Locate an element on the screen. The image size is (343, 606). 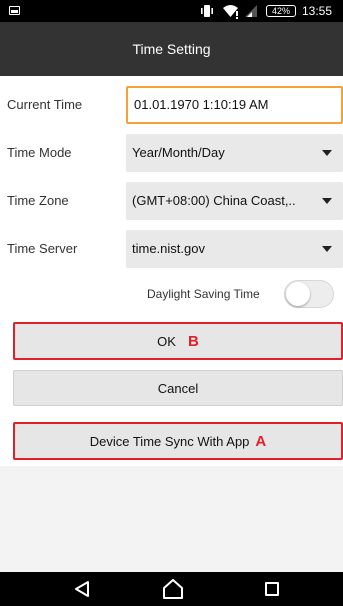
time-mode-select: Year/Month/Day is located at coordinates (234, 153).